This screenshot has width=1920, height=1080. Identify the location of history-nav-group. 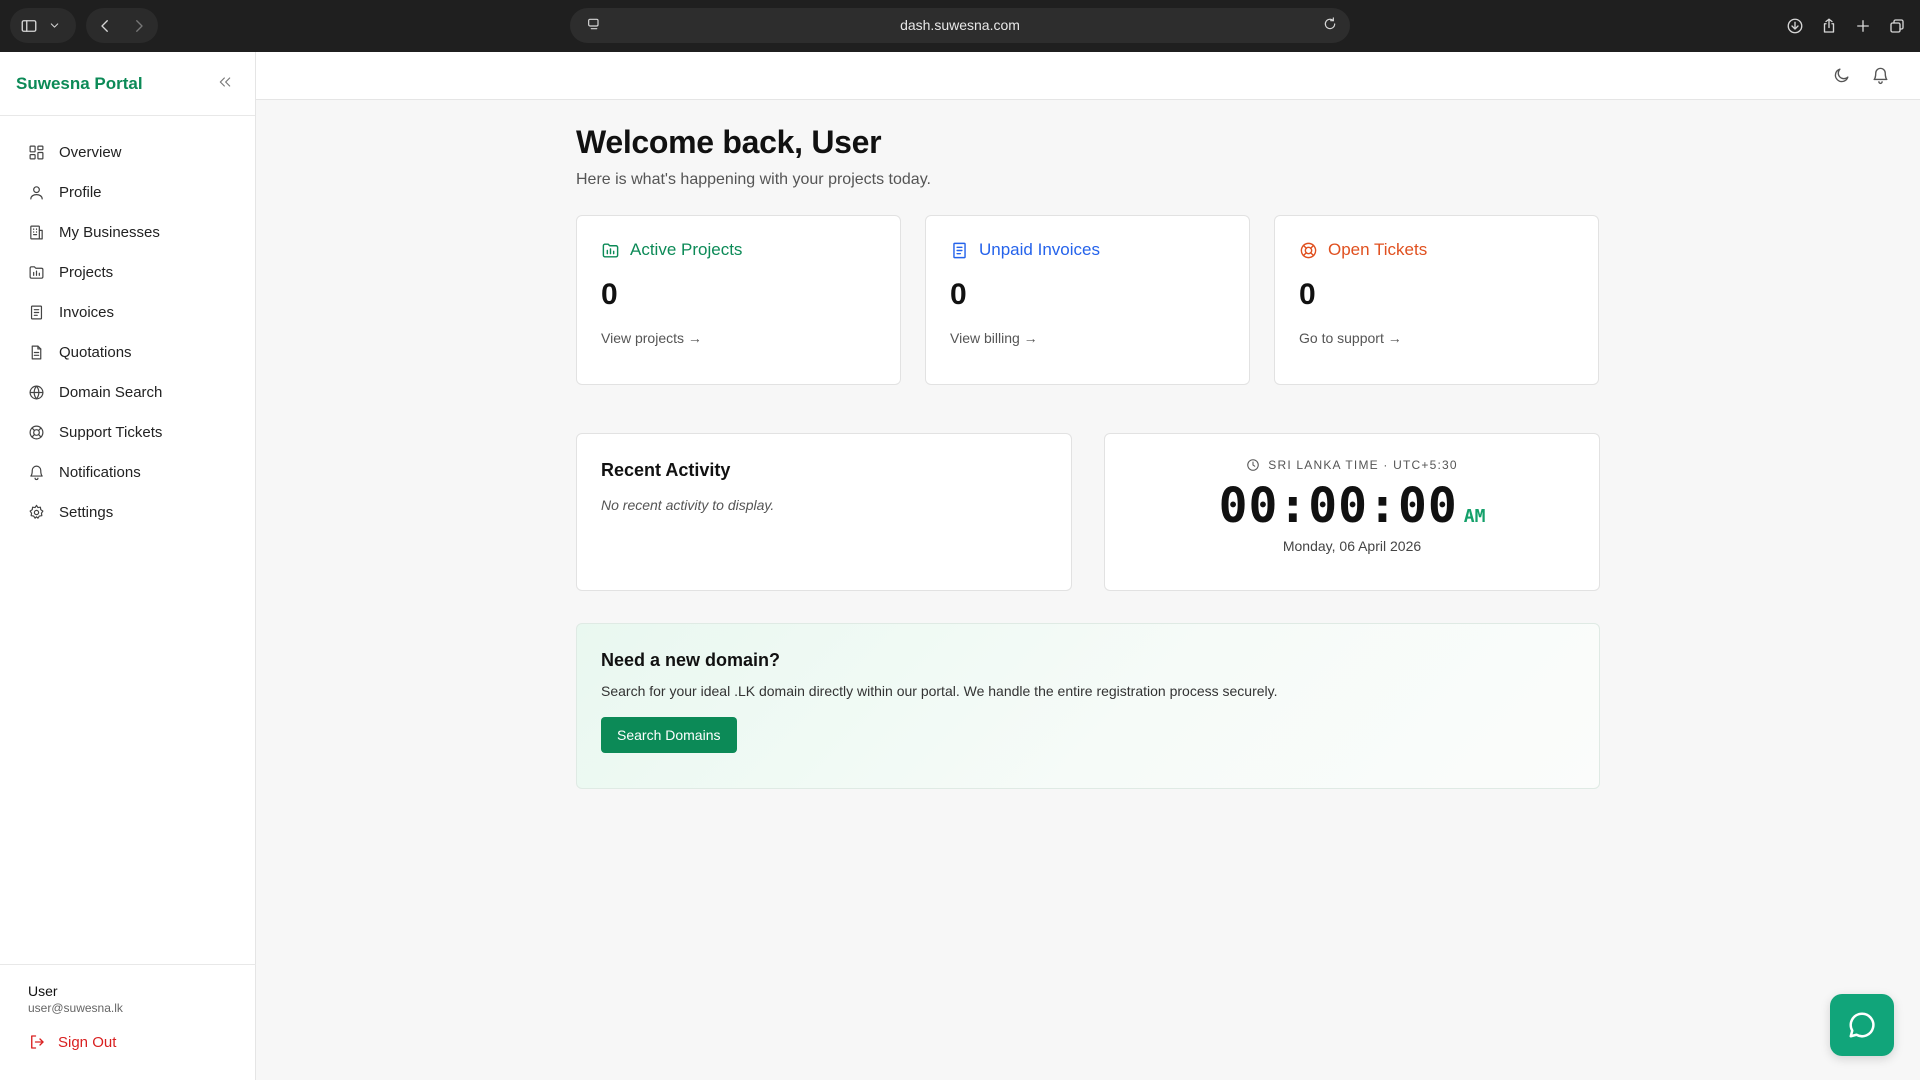
(122, 25).